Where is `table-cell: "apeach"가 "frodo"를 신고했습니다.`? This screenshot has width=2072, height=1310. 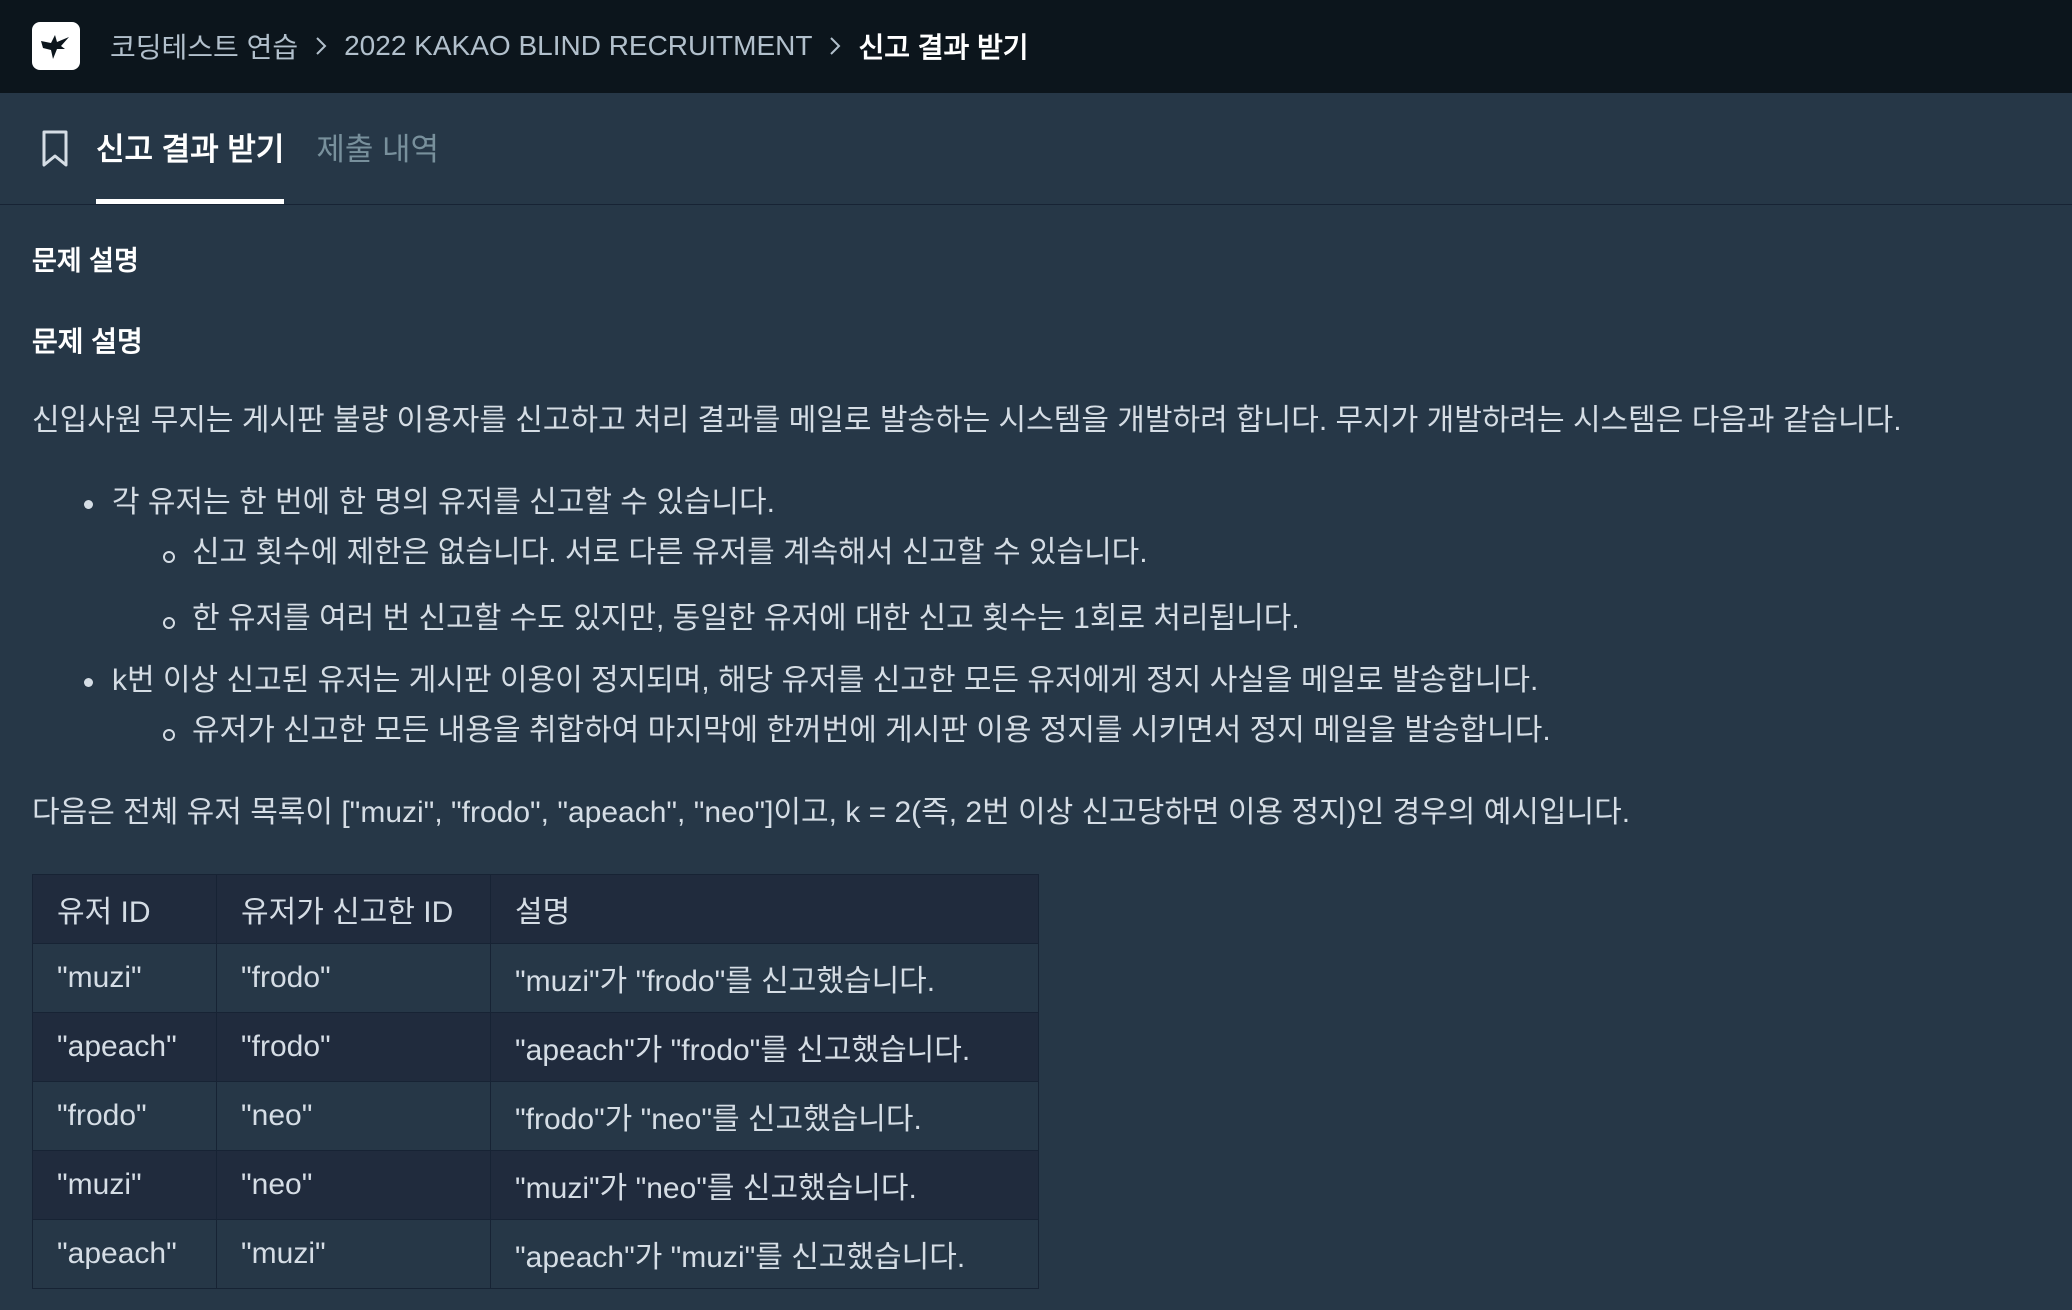 table-cell: "apeach"가 "frodo"를 신고했습니다. is located at coordinates (764, 1047).